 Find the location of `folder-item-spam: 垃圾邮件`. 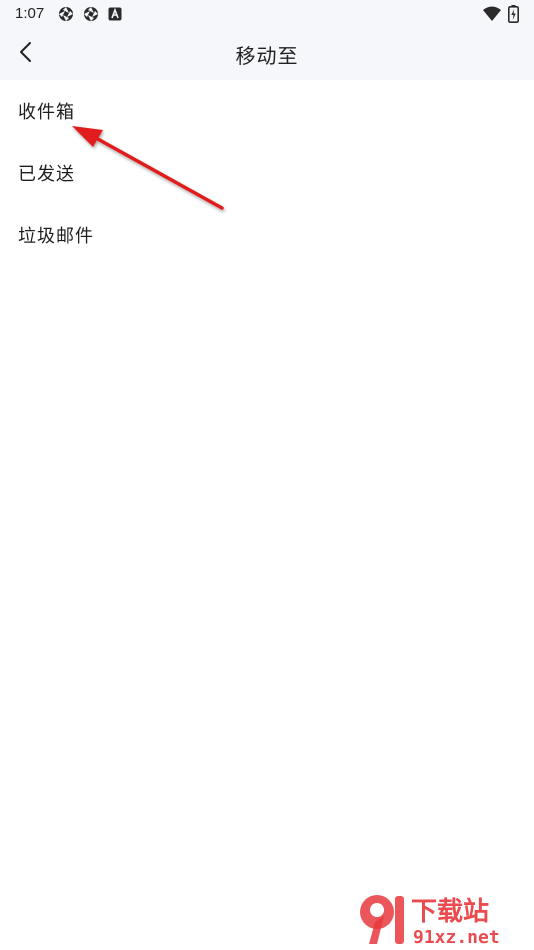

folder-item-spam: 垃圾邮件 is located at coordinates (267, 235).